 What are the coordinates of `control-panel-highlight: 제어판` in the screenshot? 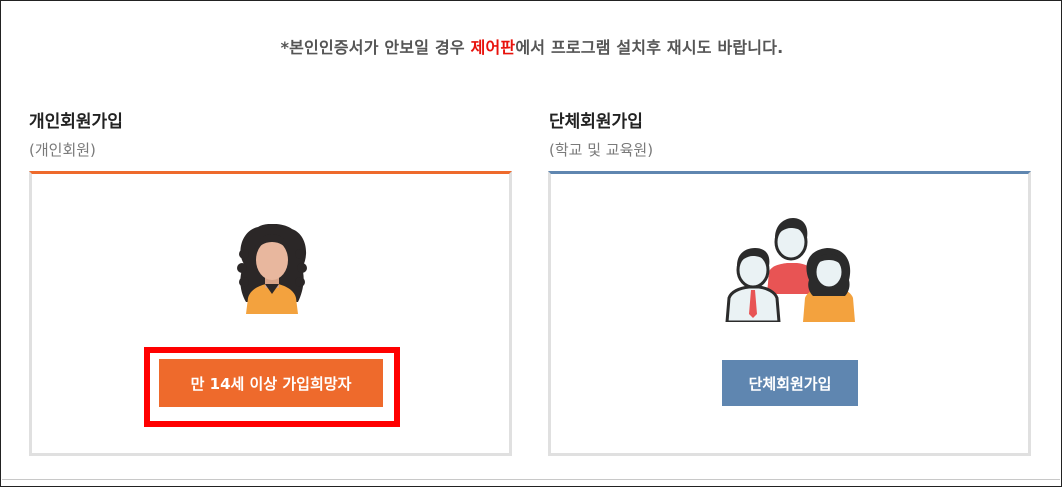 It's located at (493, 47).